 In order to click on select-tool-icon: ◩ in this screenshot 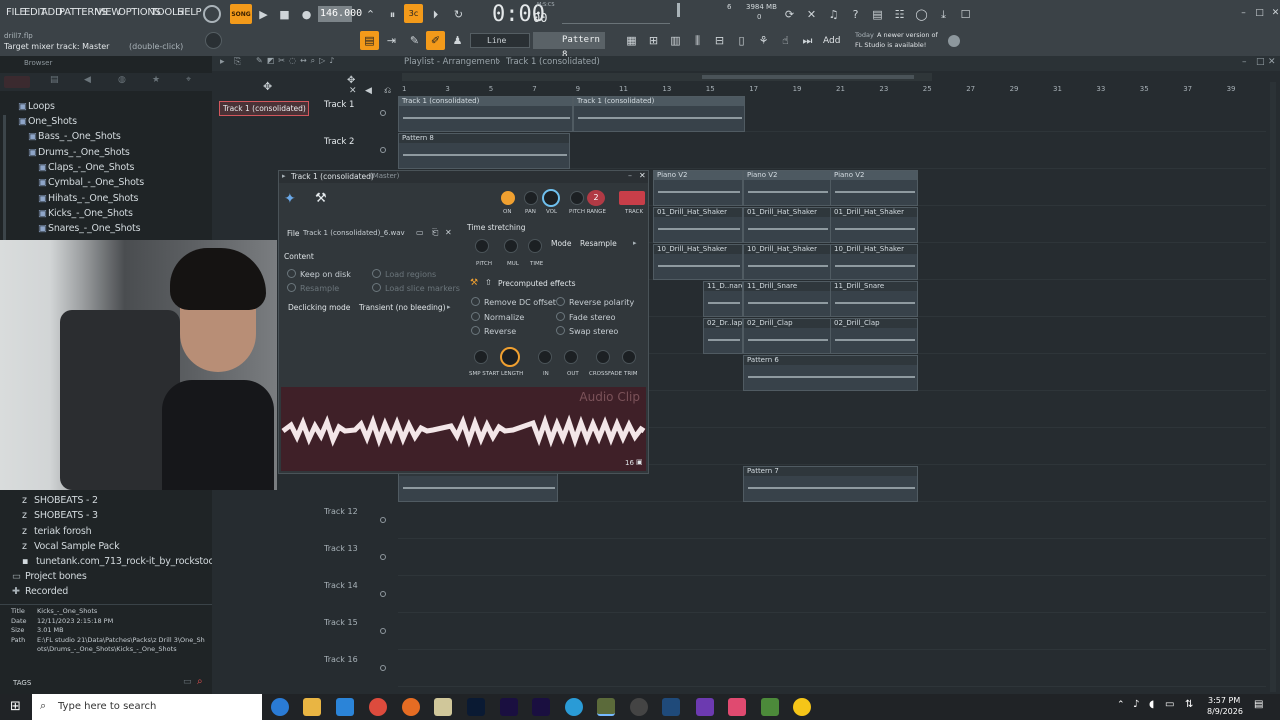, I will do `click(271, 62)`.